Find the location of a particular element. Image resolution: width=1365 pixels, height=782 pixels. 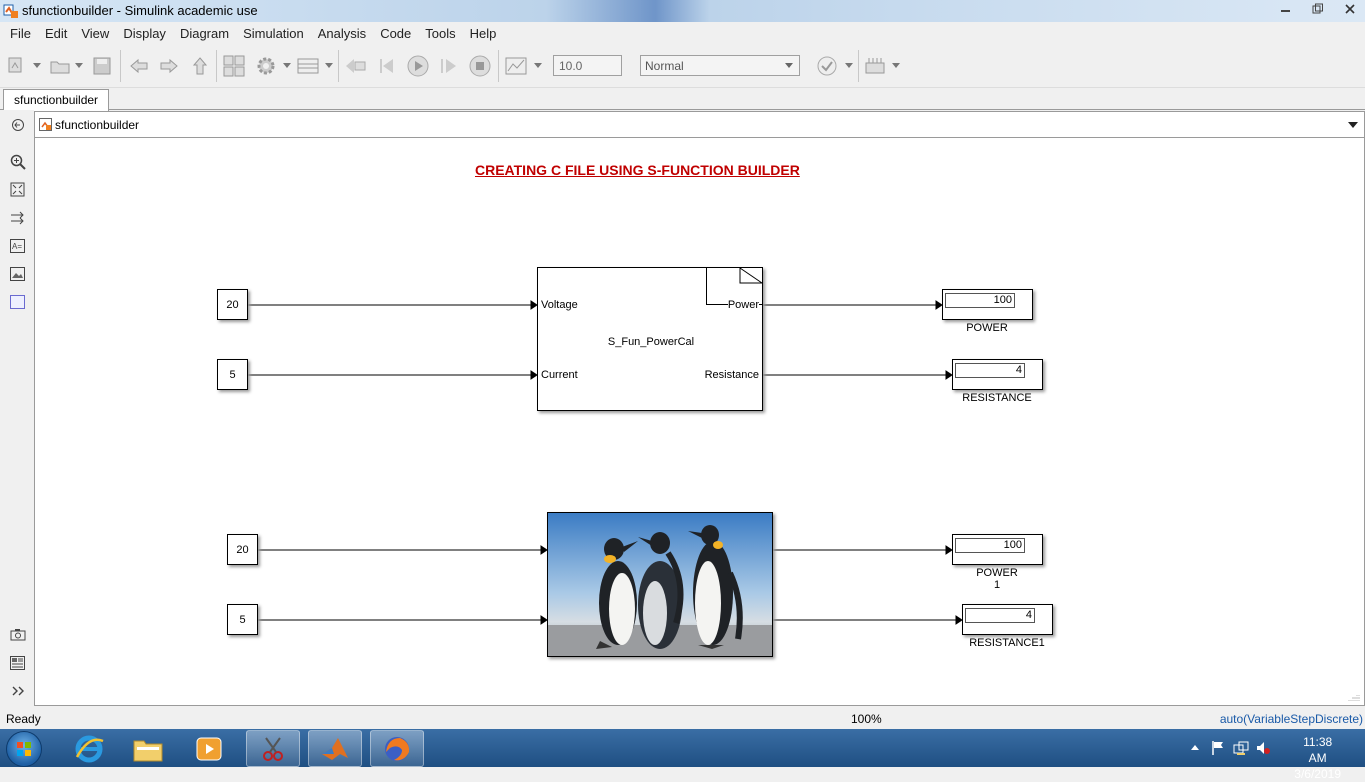

run-button is located at coordinates (418, 66).